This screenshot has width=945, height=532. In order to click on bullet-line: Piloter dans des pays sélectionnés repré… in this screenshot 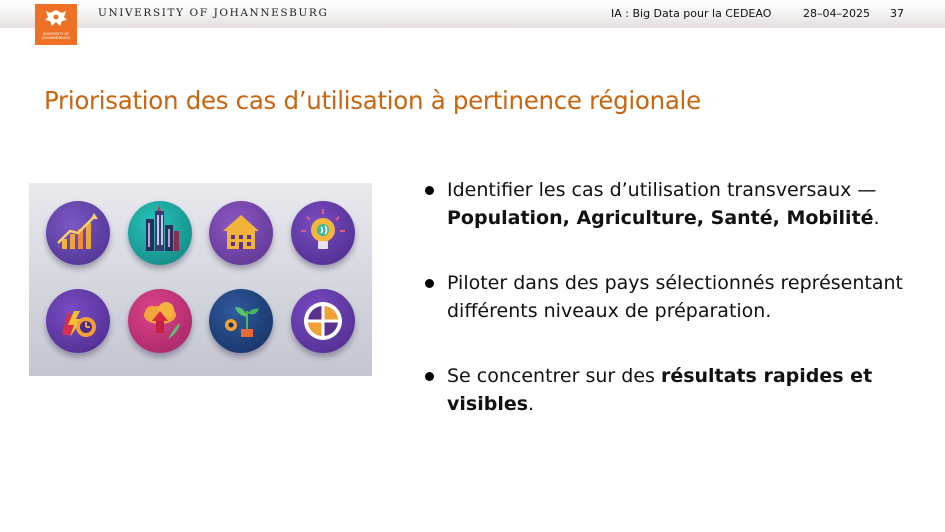, I will do `click(675, 283)`.